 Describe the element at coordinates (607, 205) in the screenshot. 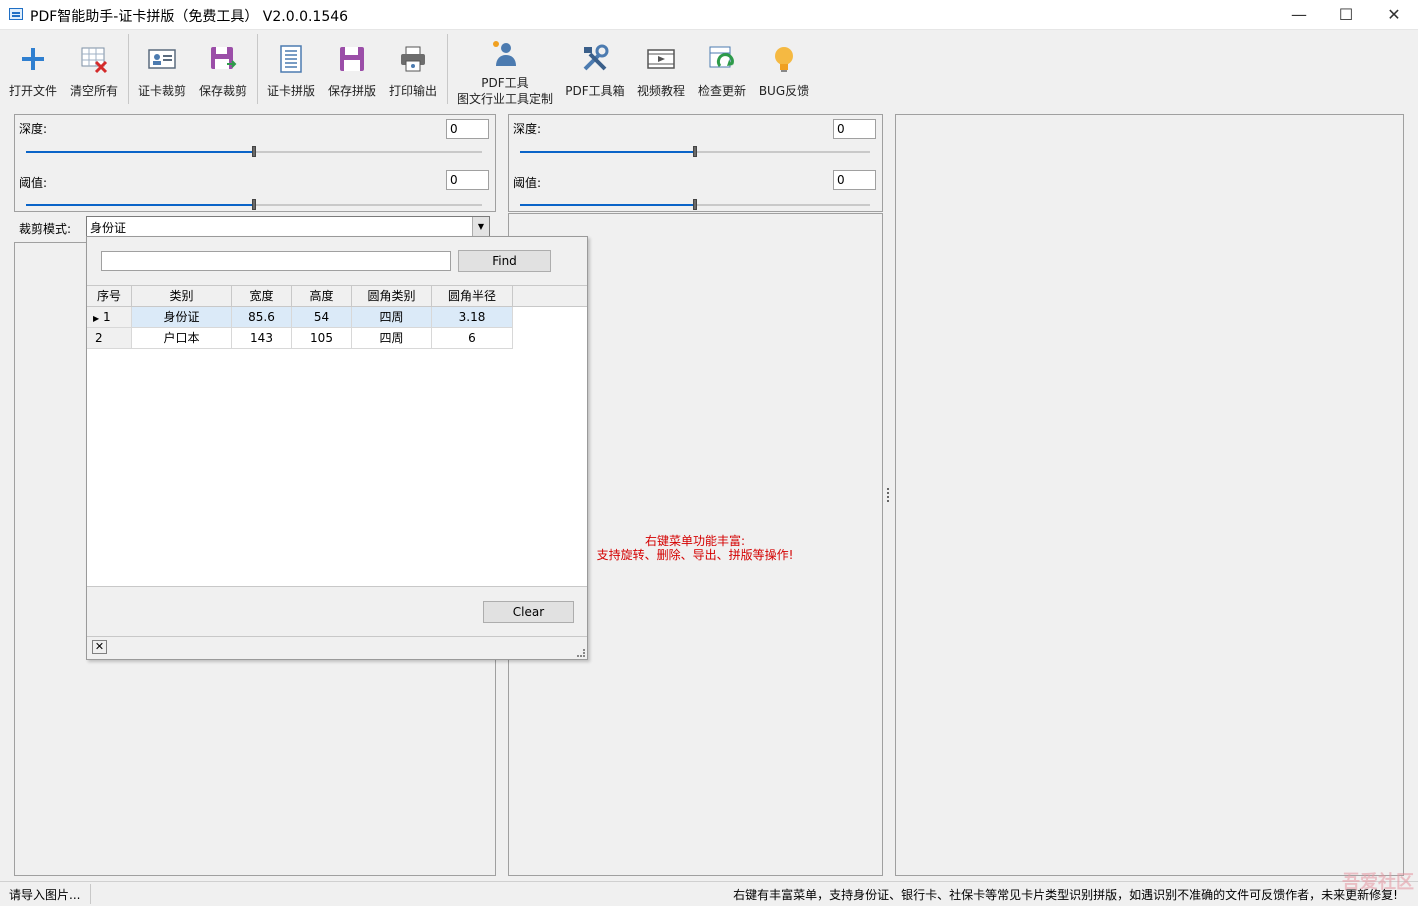

I see `mid-threshold-slider-fill` at that location.